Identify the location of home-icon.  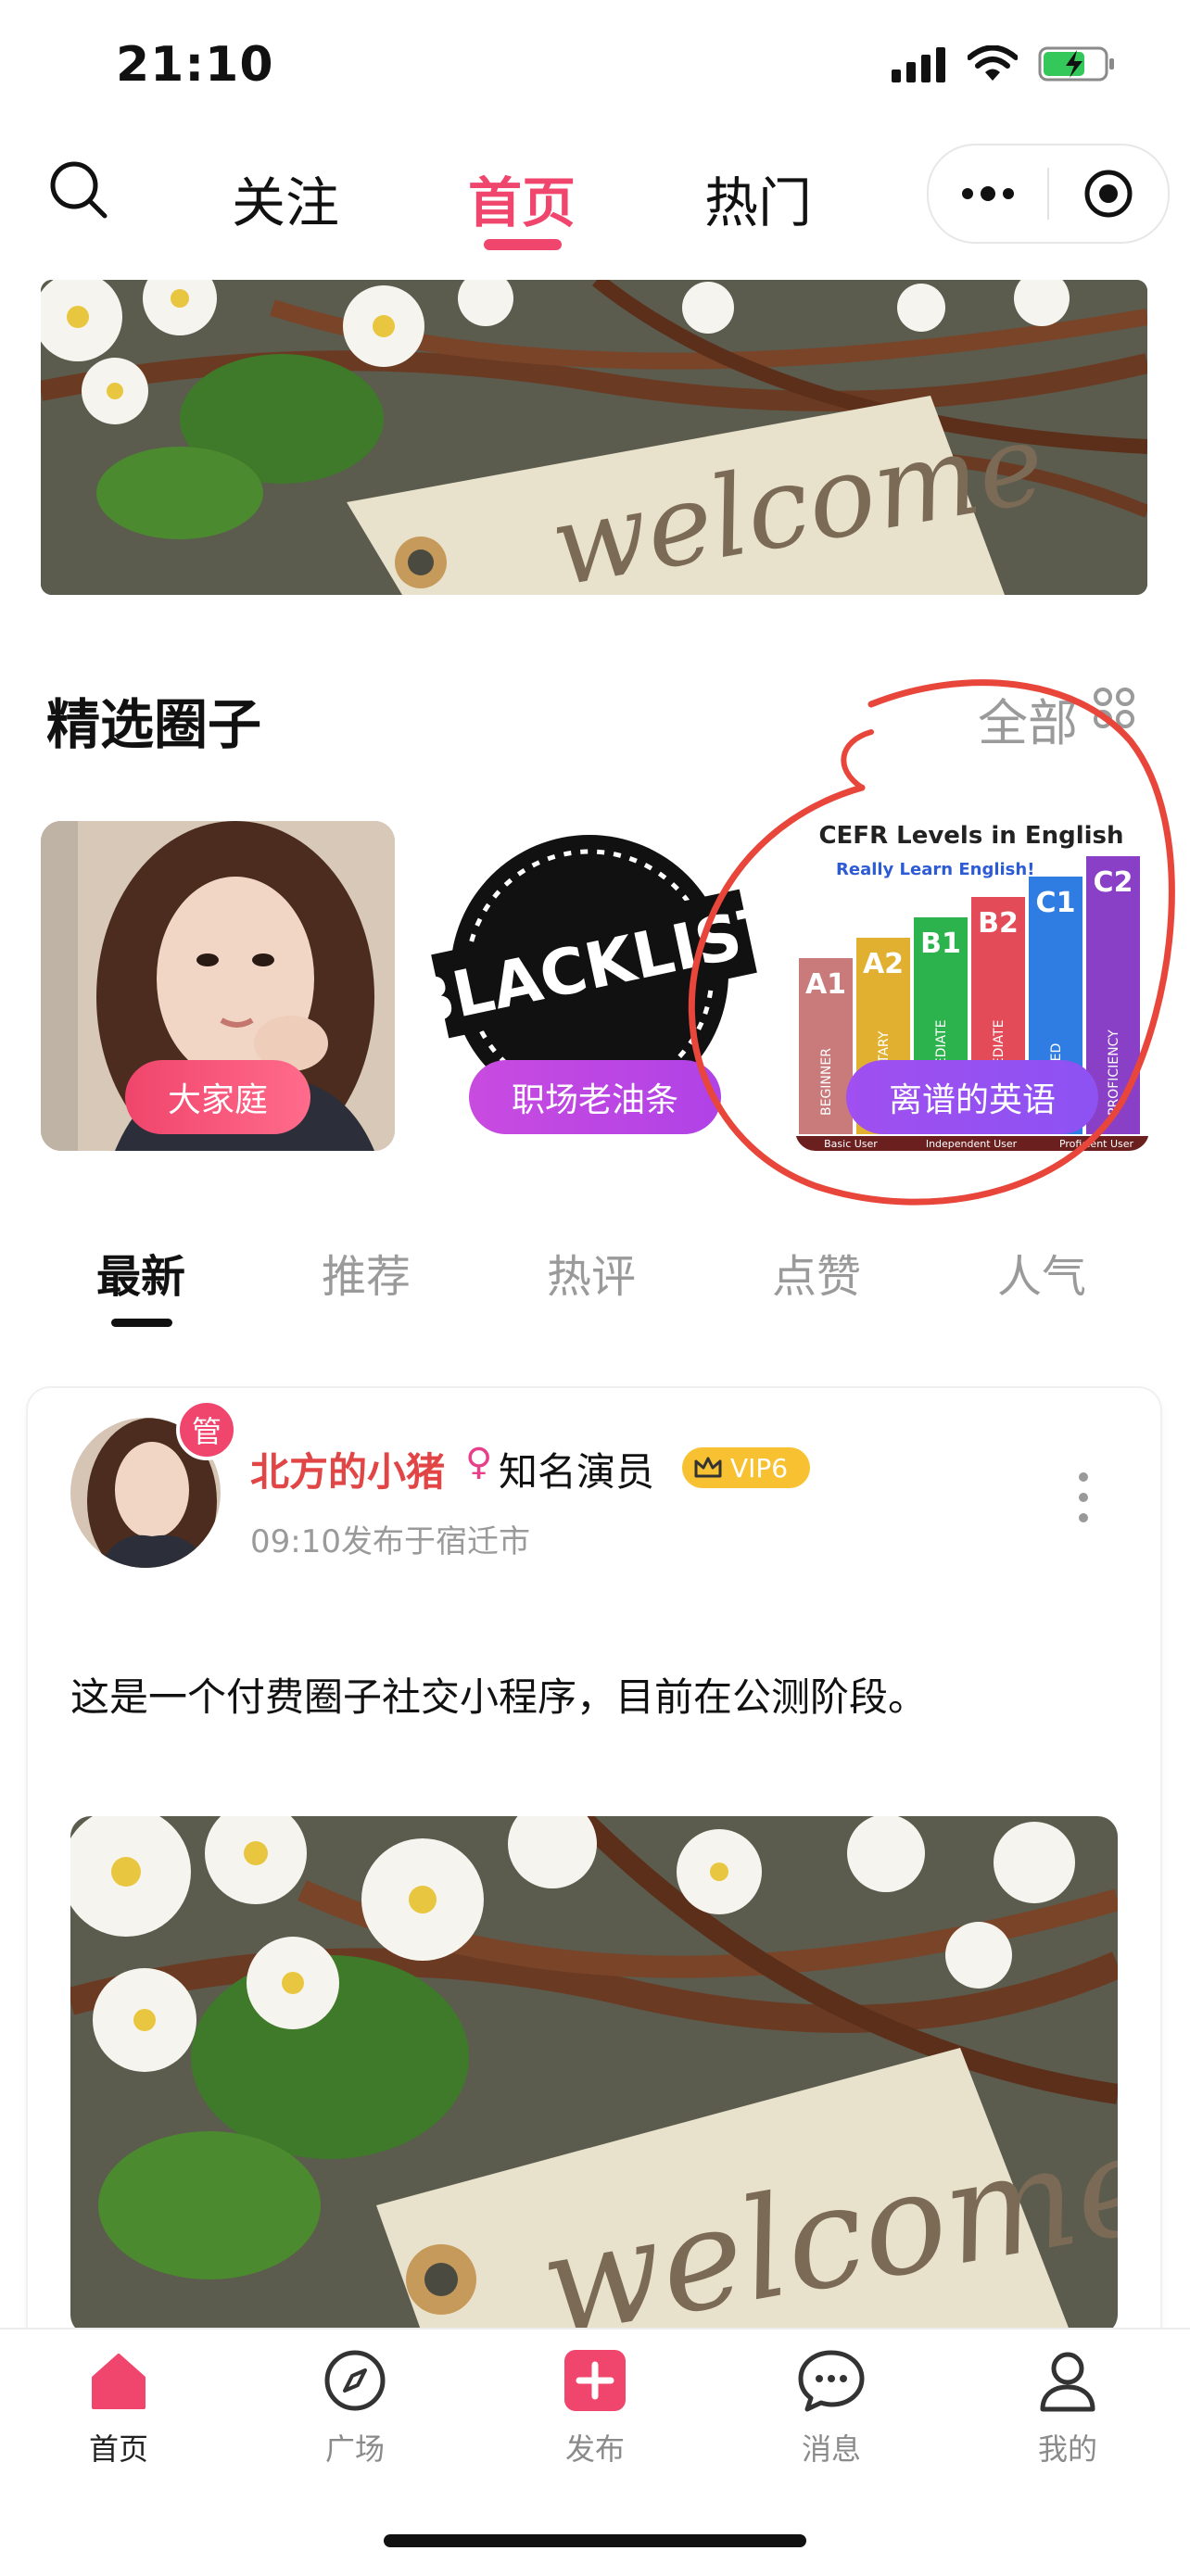
(119, 2381).